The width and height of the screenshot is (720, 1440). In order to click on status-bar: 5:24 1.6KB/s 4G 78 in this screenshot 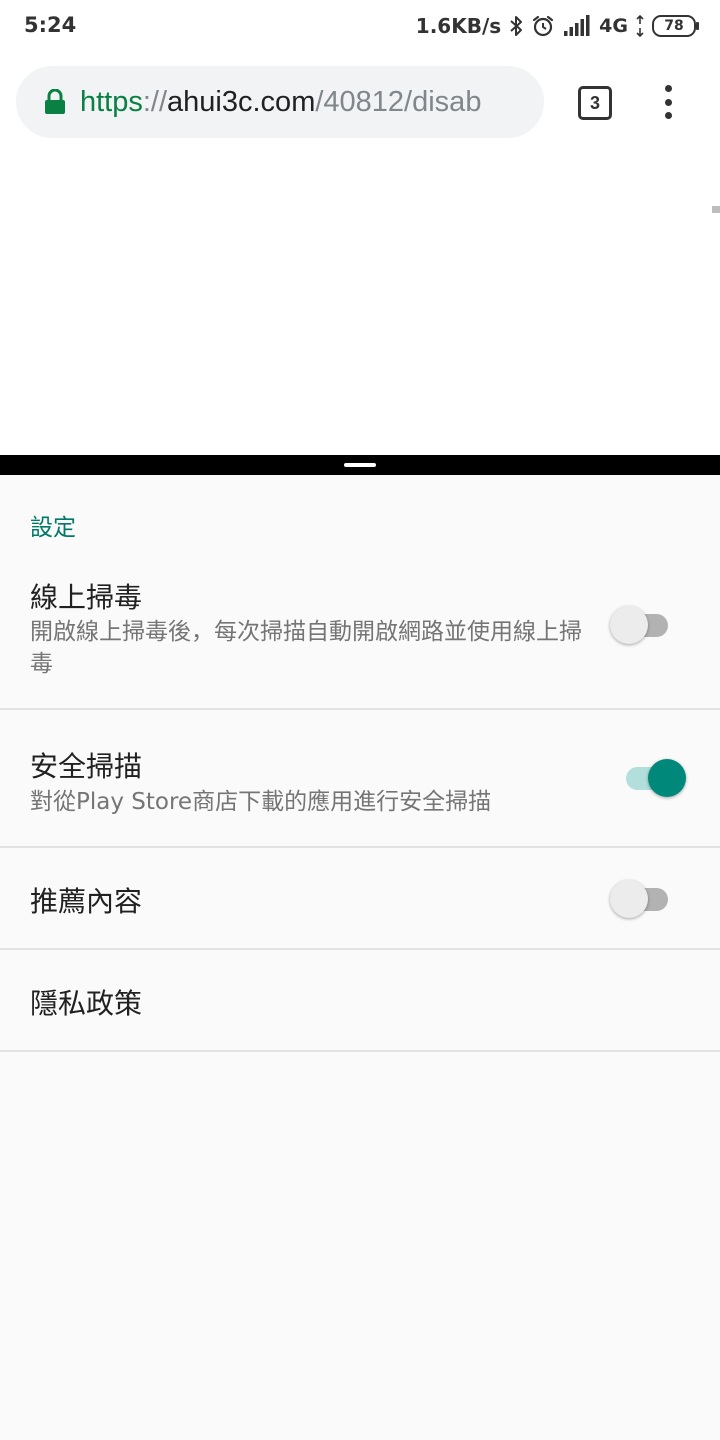, I will do `click(360, 26)`.